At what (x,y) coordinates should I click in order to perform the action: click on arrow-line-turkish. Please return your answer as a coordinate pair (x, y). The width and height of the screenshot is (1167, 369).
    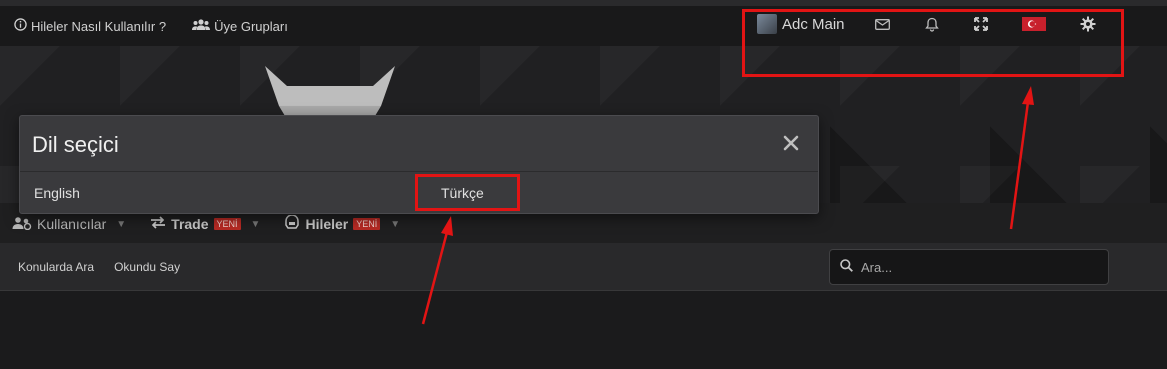
    Looking at the image, I should click on (435, 278).